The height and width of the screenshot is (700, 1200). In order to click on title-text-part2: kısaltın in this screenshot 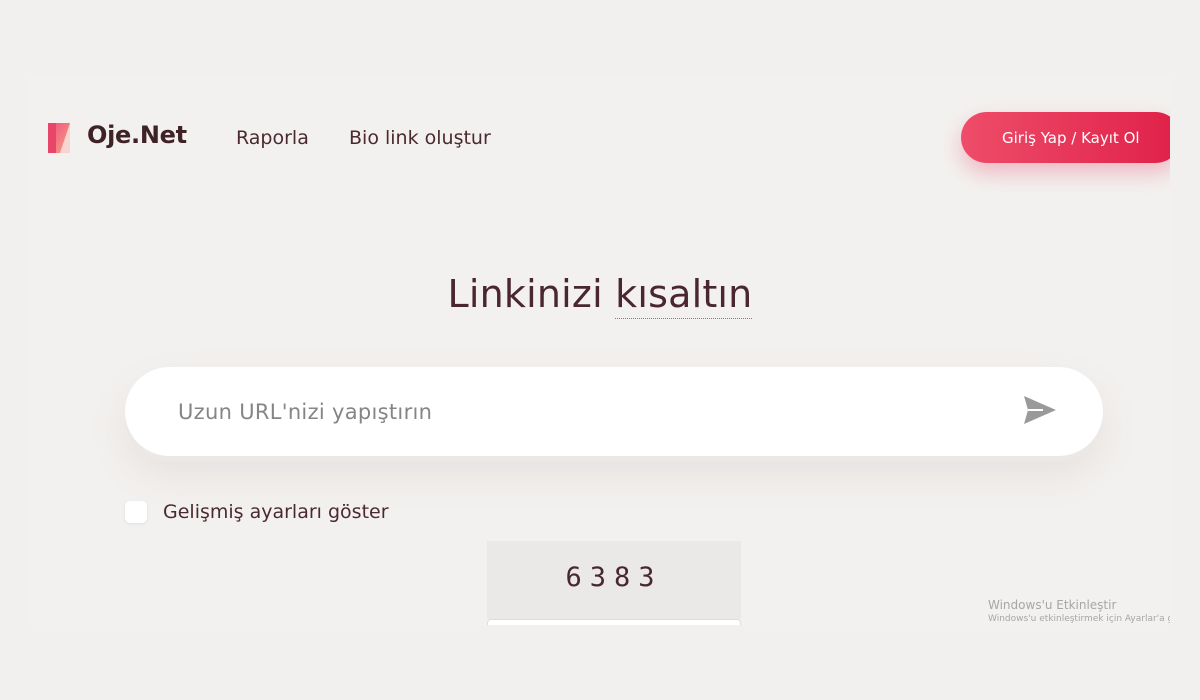, I will do `click(684, 296)`.